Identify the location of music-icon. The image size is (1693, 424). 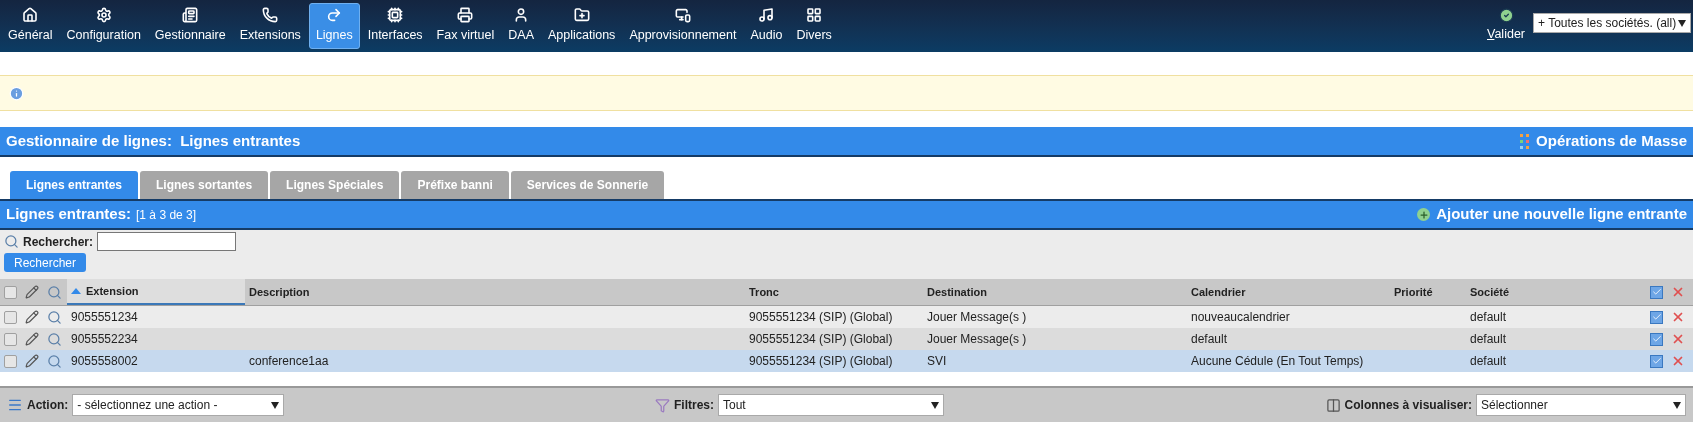
(766, 15).